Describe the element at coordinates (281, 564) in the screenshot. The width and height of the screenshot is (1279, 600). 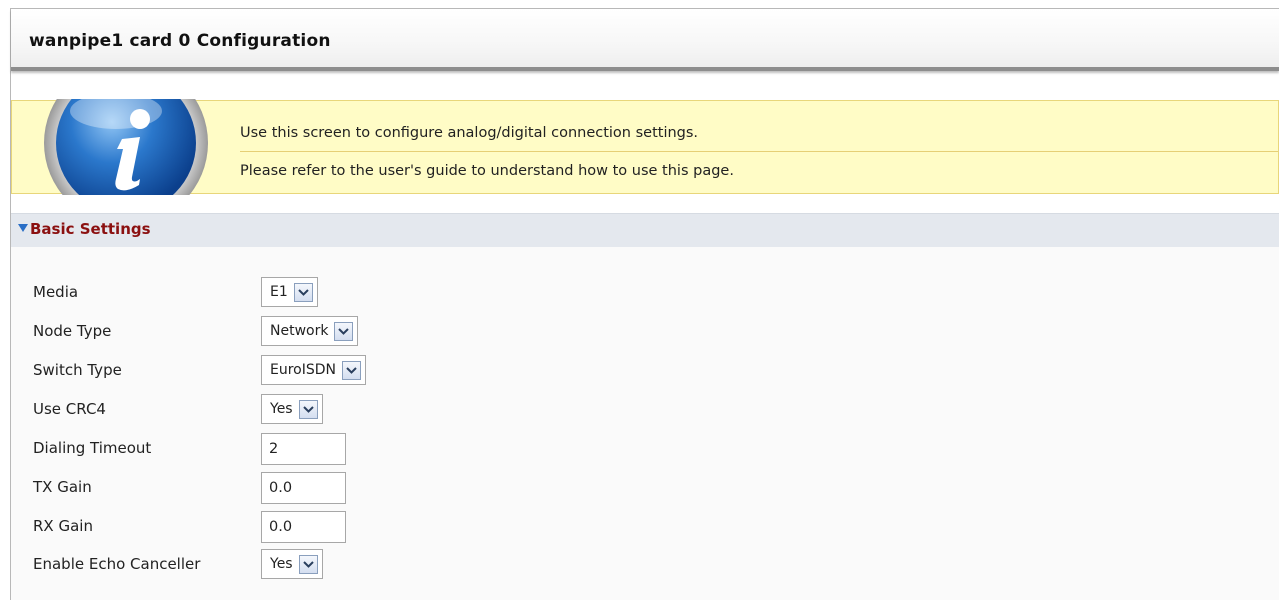
I see `echo-canceller-value: Yes` at that location.